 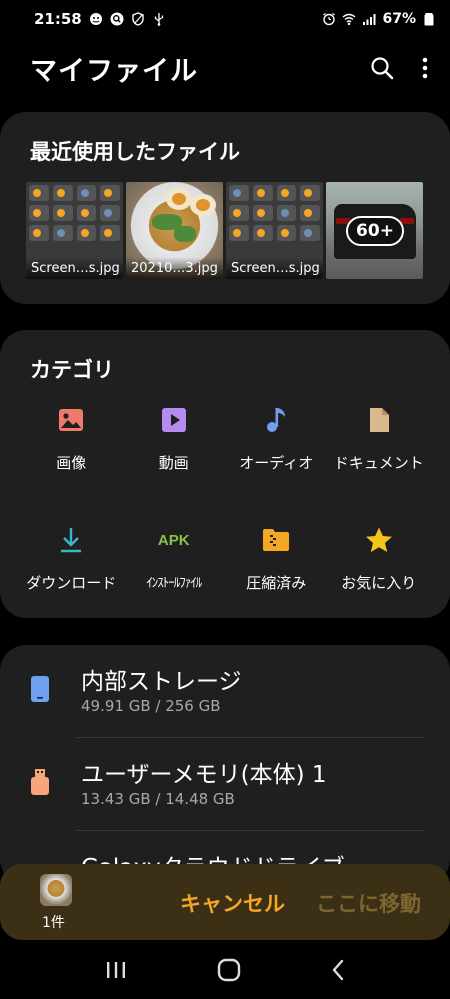 I want to click on status-bar: 21:58 67%, so click(x=225, y=19).